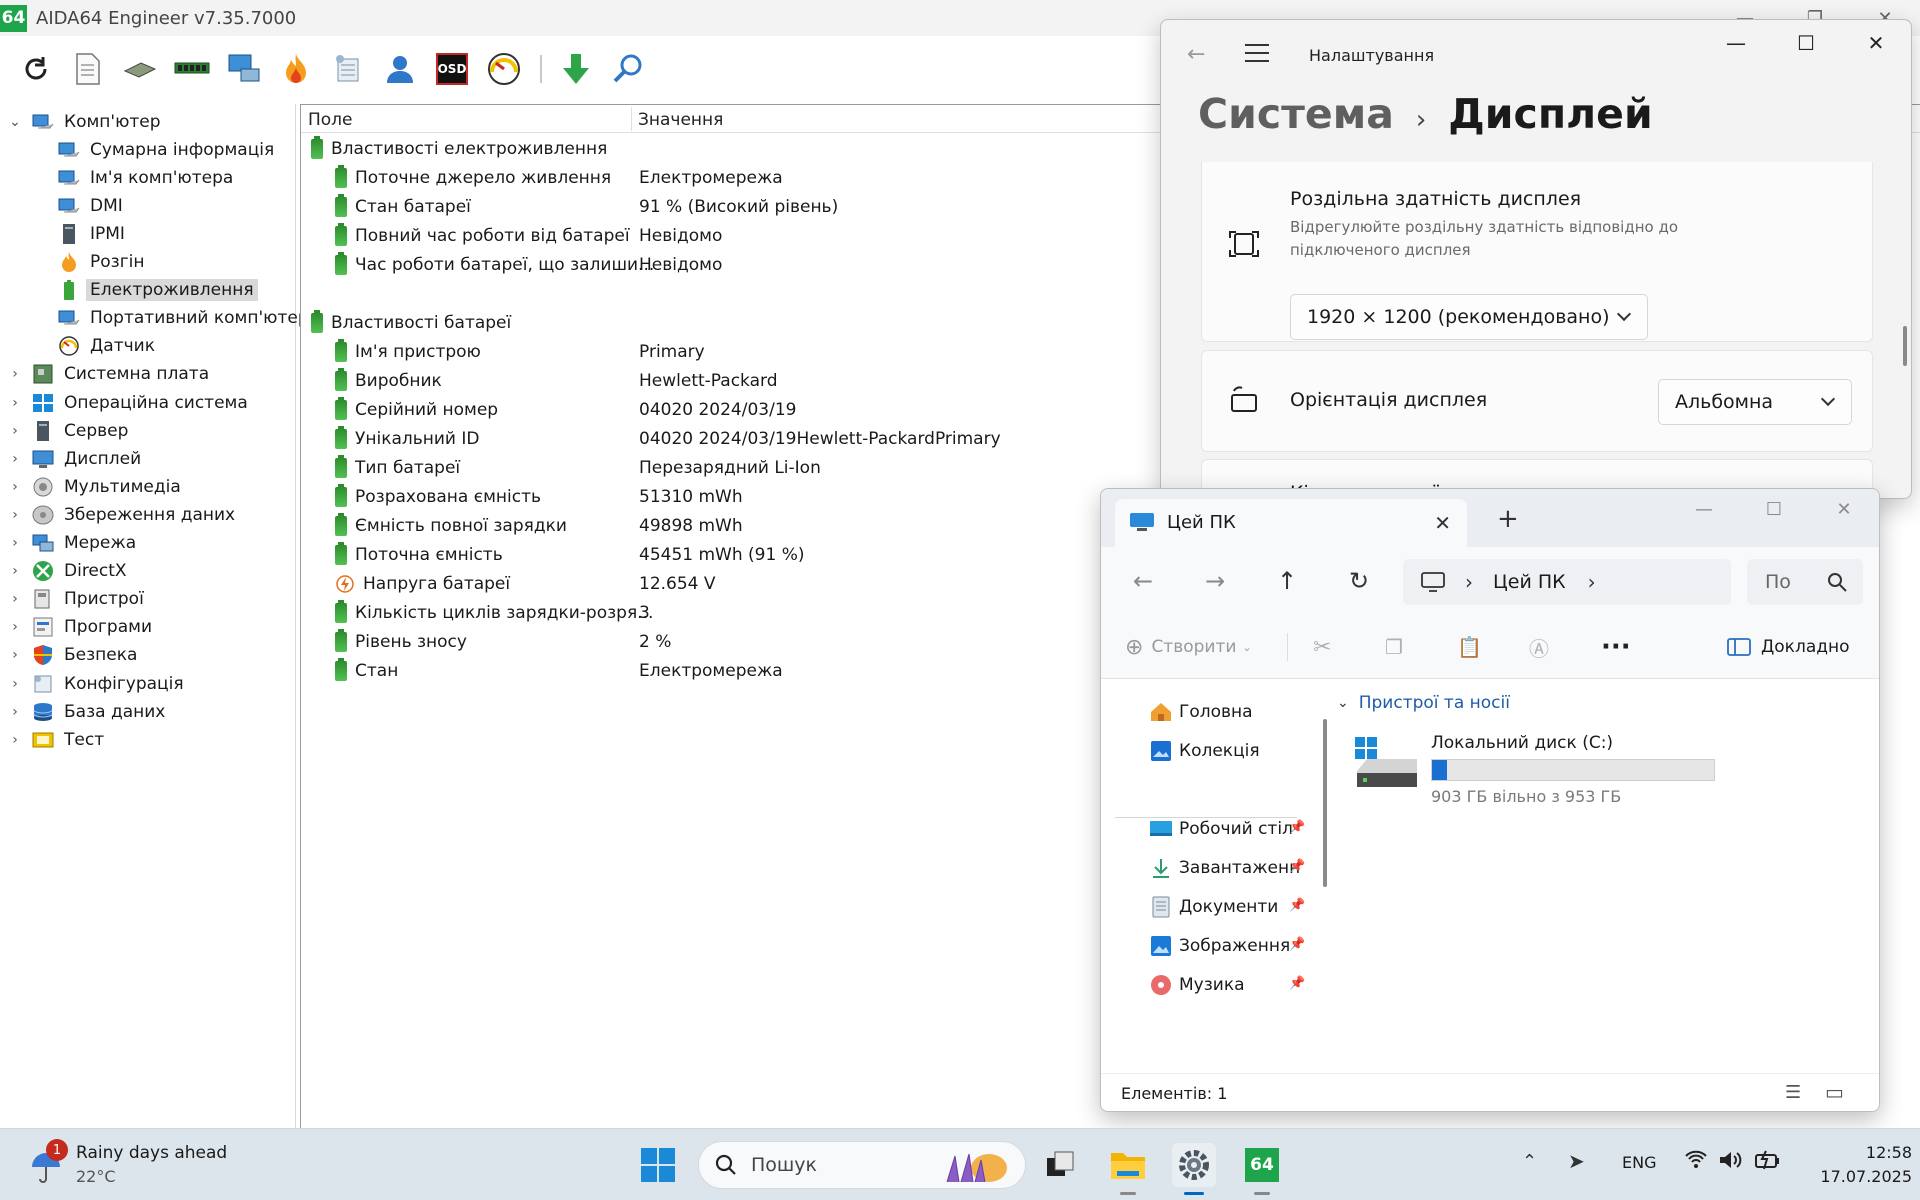  What do you see at coordinates (1215, 581) in the screenshot?
I see `forward-arrow-icon: →` at bounding box center [1215, 581].